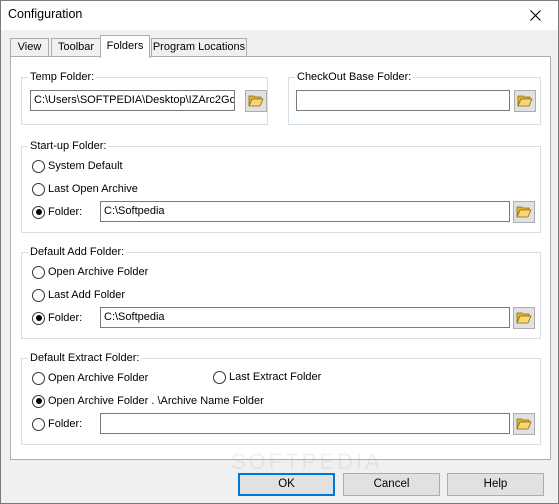 The height and width of the screenshot is (504, 559). I want to click on checkout-folder-browse-button, so click(525, 101).